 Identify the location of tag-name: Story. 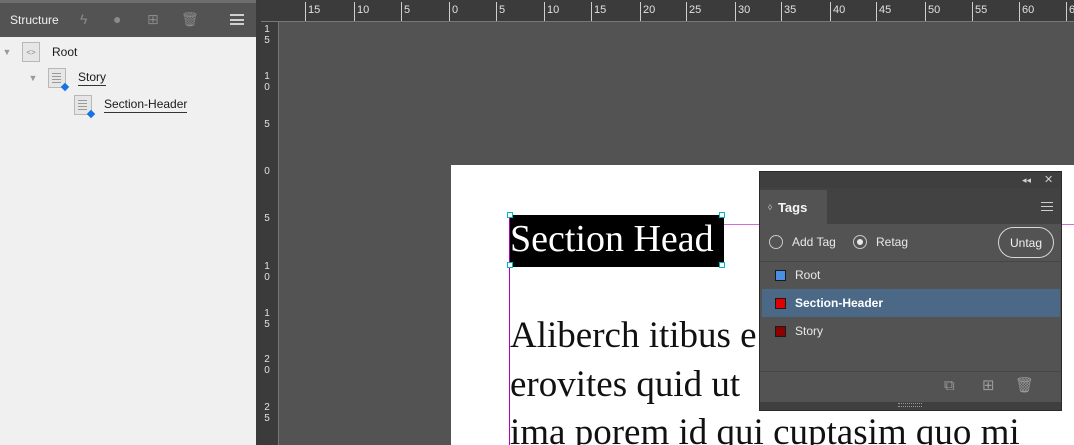
(809, 331).